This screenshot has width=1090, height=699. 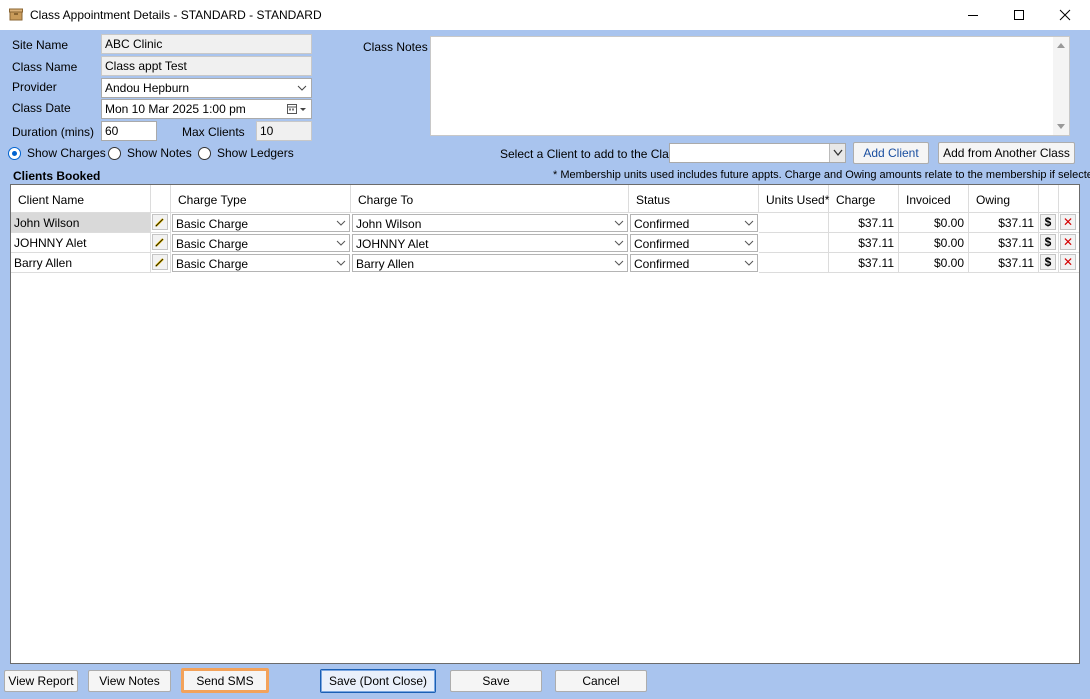 I want to click on charge-to-value: JOHNNY Alet, so click(x=392, y=244).